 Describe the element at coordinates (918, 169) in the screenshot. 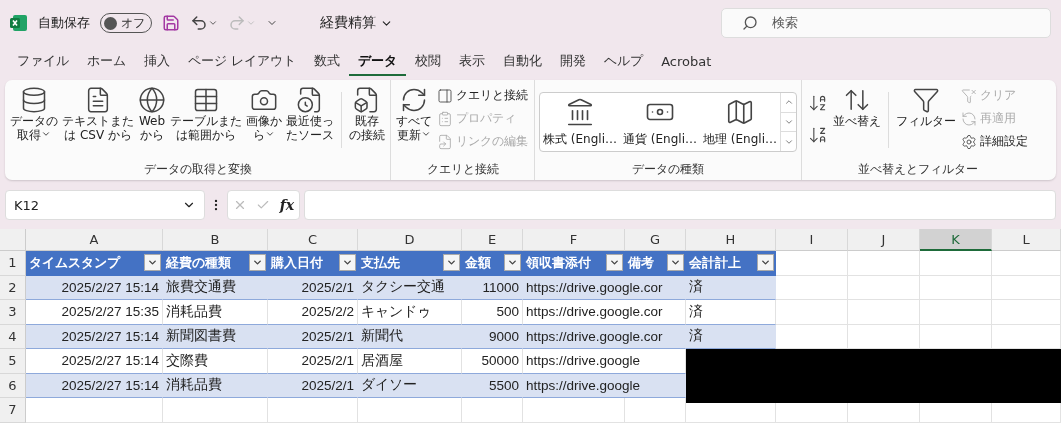

I see `group-label: 並べ替えとフィルター` at that location.